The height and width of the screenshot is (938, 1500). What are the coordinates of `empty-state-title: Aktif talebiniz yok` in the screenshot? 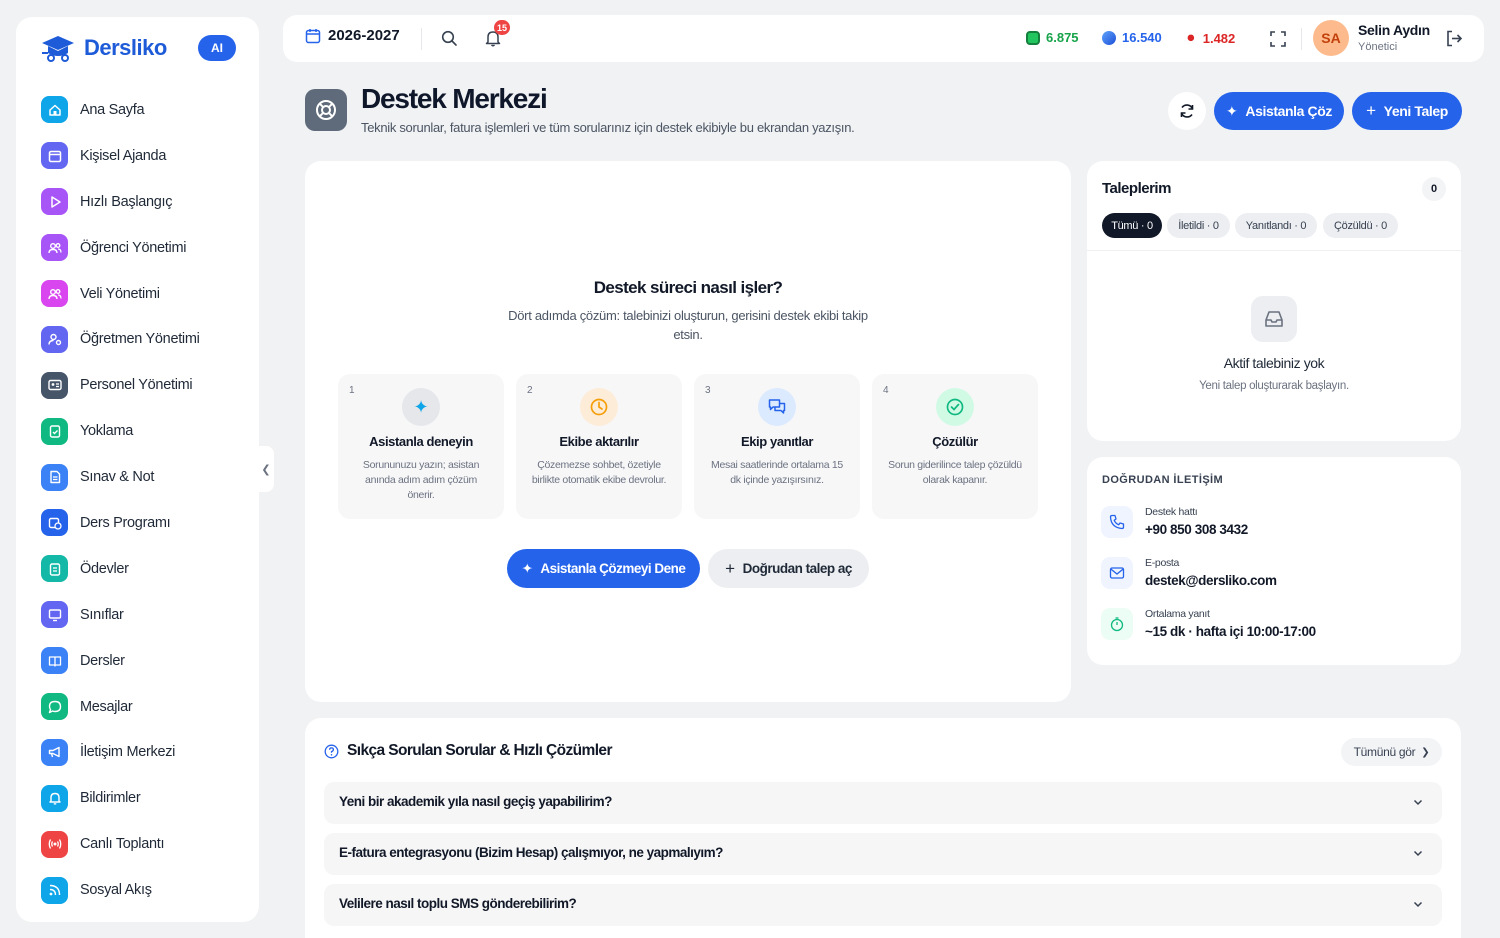 It's located at (1274, 363).